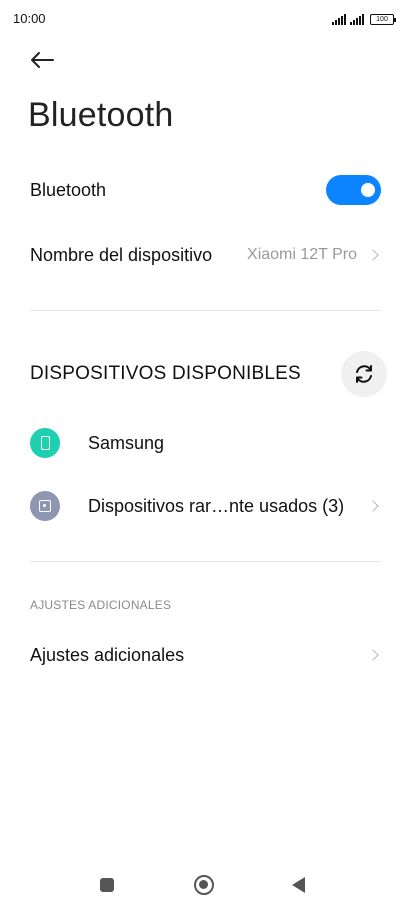  I want to click on additional-settings-label: Ajustes adicionales, so click(107, 654).